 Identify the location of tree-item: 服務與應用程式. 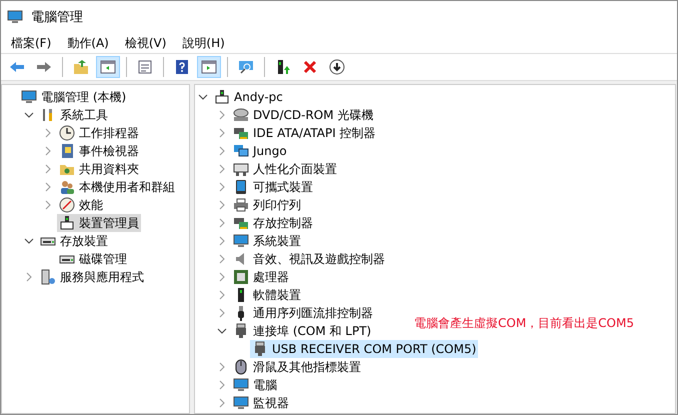
(92, 277).